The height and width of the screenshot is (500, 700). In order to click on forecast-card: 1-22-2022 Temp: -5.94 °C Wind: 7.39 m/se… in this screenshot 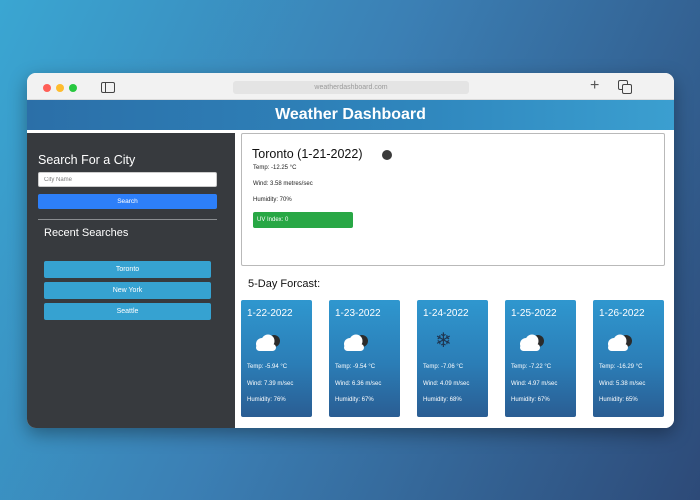, I will do `click(276, 358)`.